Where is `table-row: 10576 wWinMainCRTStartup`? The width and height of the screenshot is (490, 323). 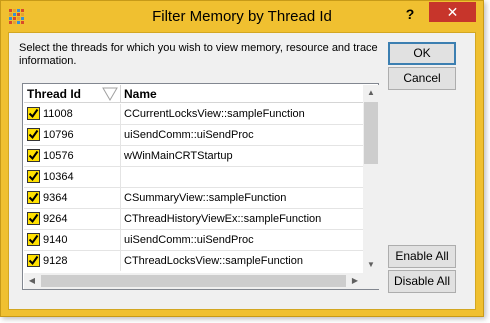
table-row: 10576 wWinMainCRTStartup is located at coordinates (193, 156).